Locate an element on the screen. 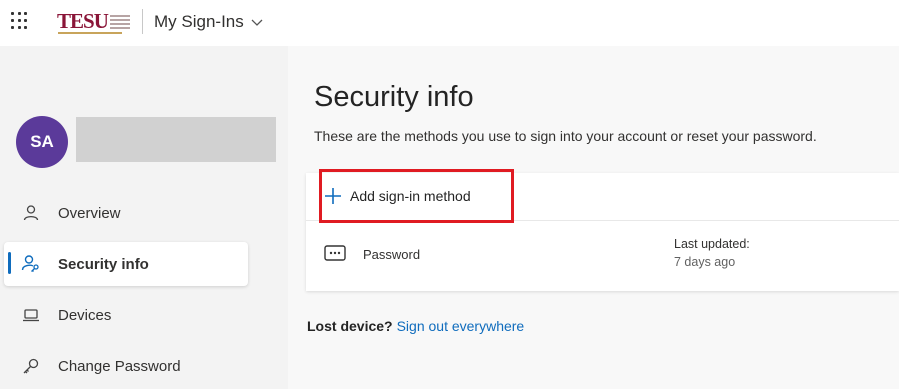  sidebar-item-security-info: Security info is located at coordinates (126, 264).